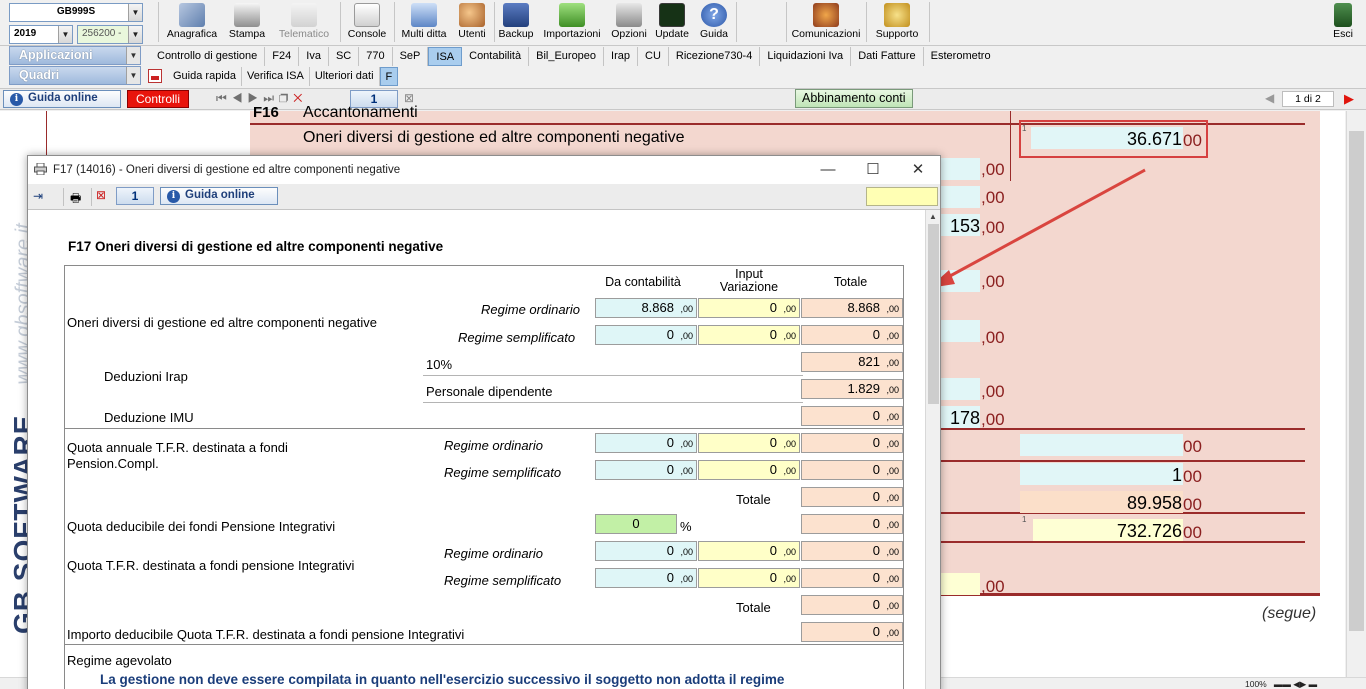 This screenshot has height=689, width=1366. What do you see at coordinates (304, 22) in the screenshot?
I see `telematico-button: Telematico` at bounding box center [304, 22].